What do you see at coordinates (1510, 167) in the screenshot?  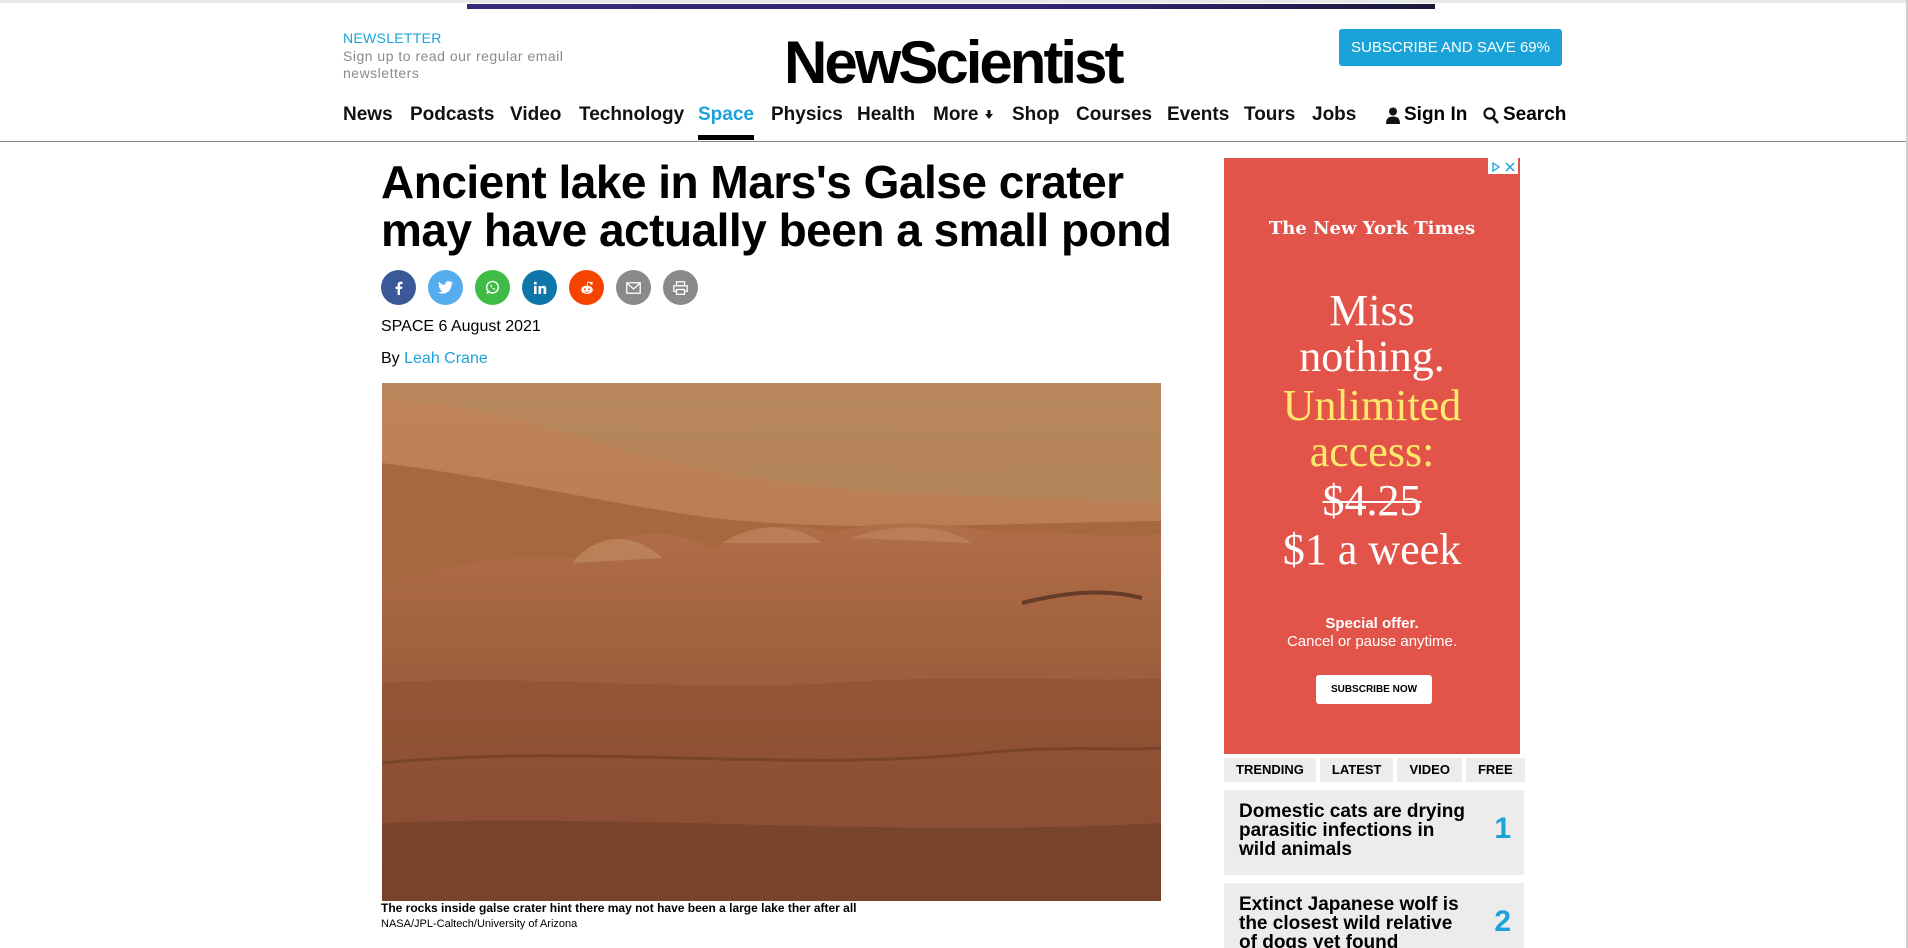 I see `close-icon` at bounding box center [1510, 167].